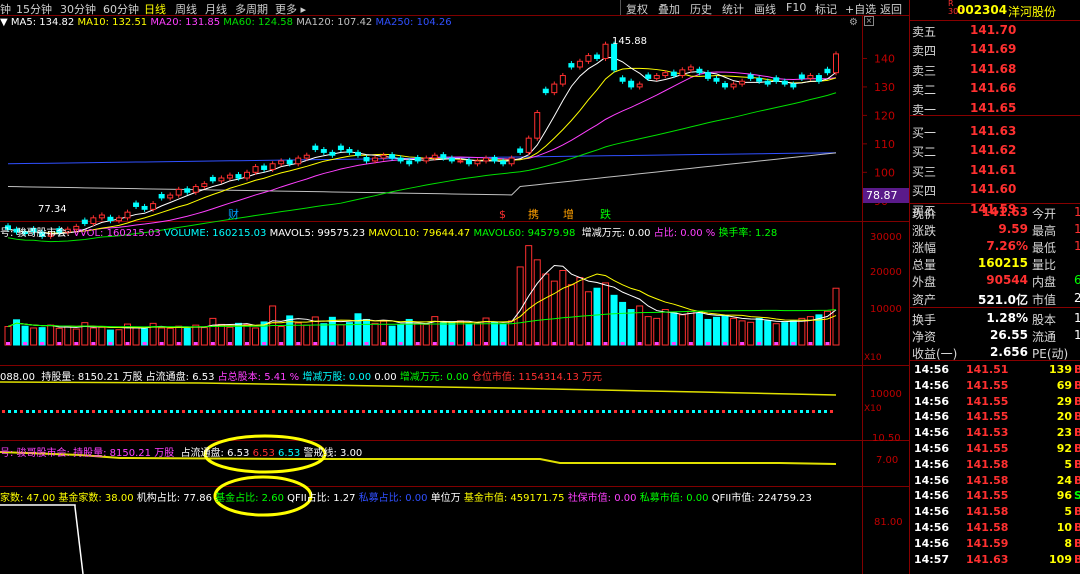  I want to click on ind3-header-private: 私募占比: 0.00, so click(393, 498).